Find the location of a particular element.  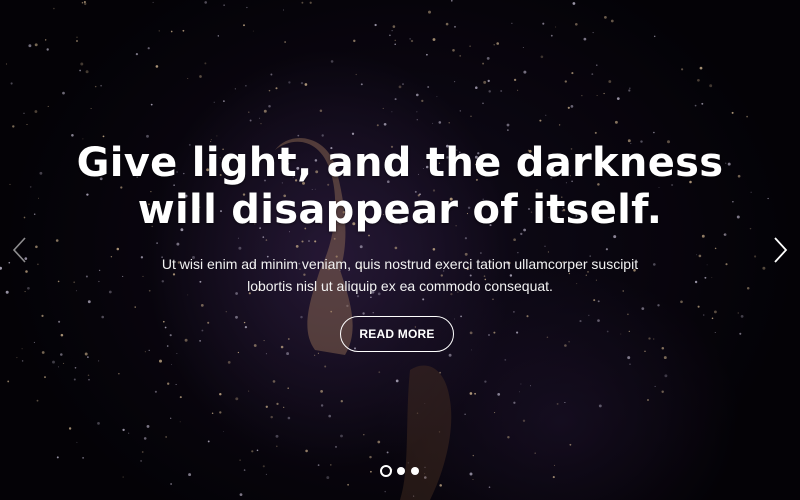

slide-pagination is located at coordinates (400, 471).